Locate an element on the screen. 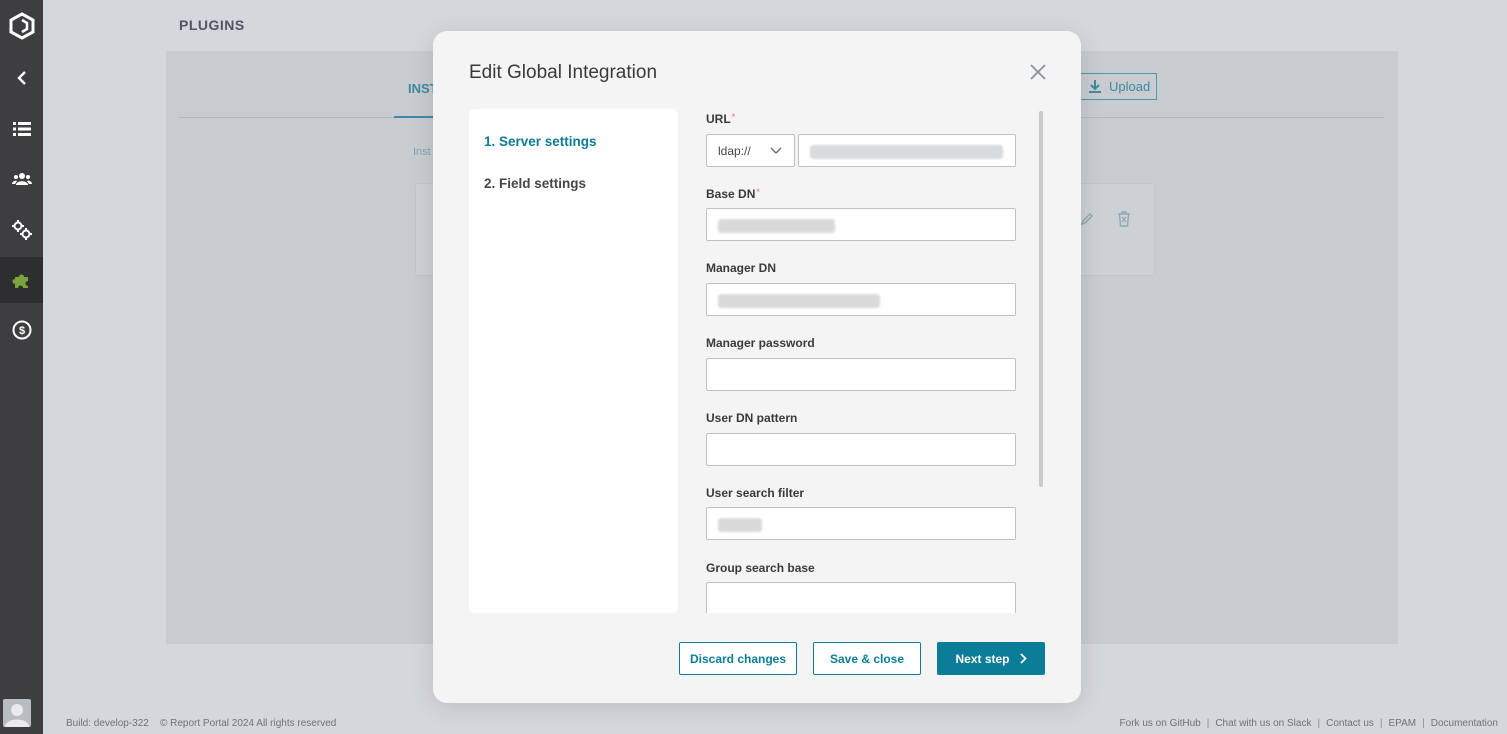 This screenshot has height=734, width=1507. sidebar: $ is located at coordinates (21, 367).